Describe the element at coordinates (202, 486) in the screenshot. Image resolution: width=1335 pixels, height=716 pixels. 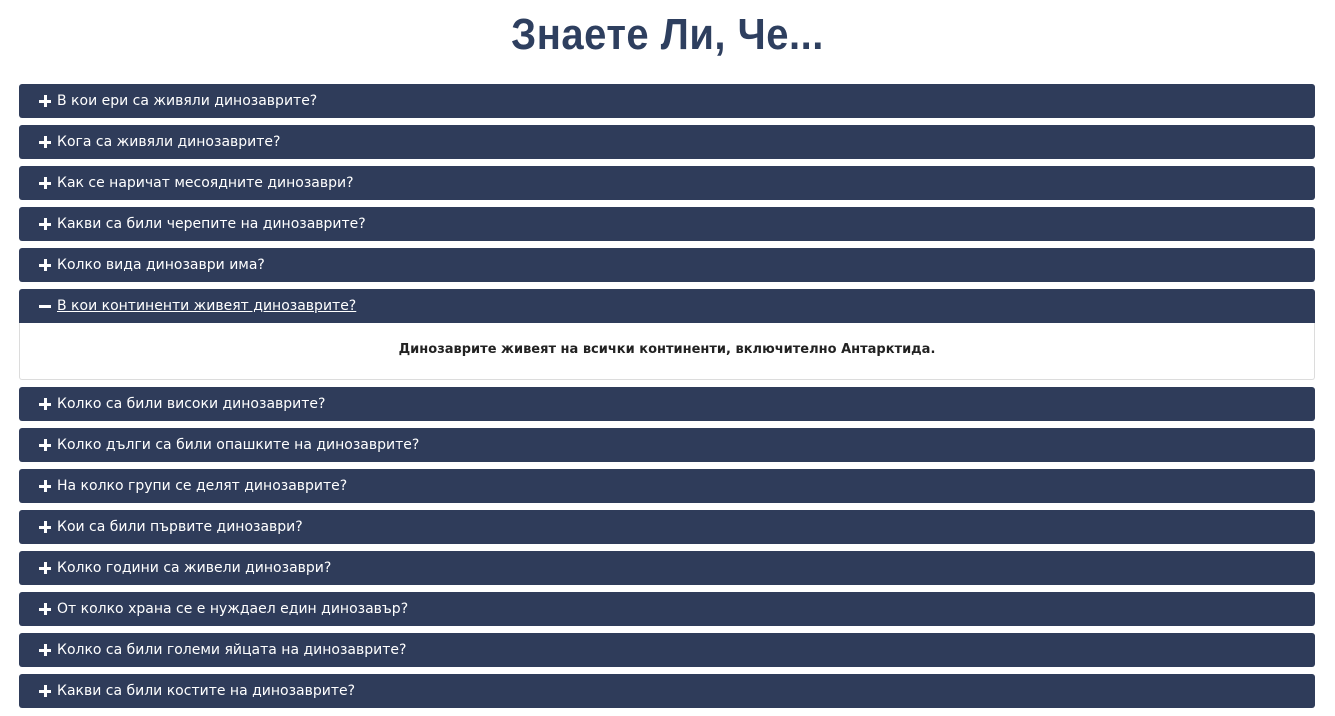
I see `faq-question-label: На колко групи се делят динозаврите?` at that location.